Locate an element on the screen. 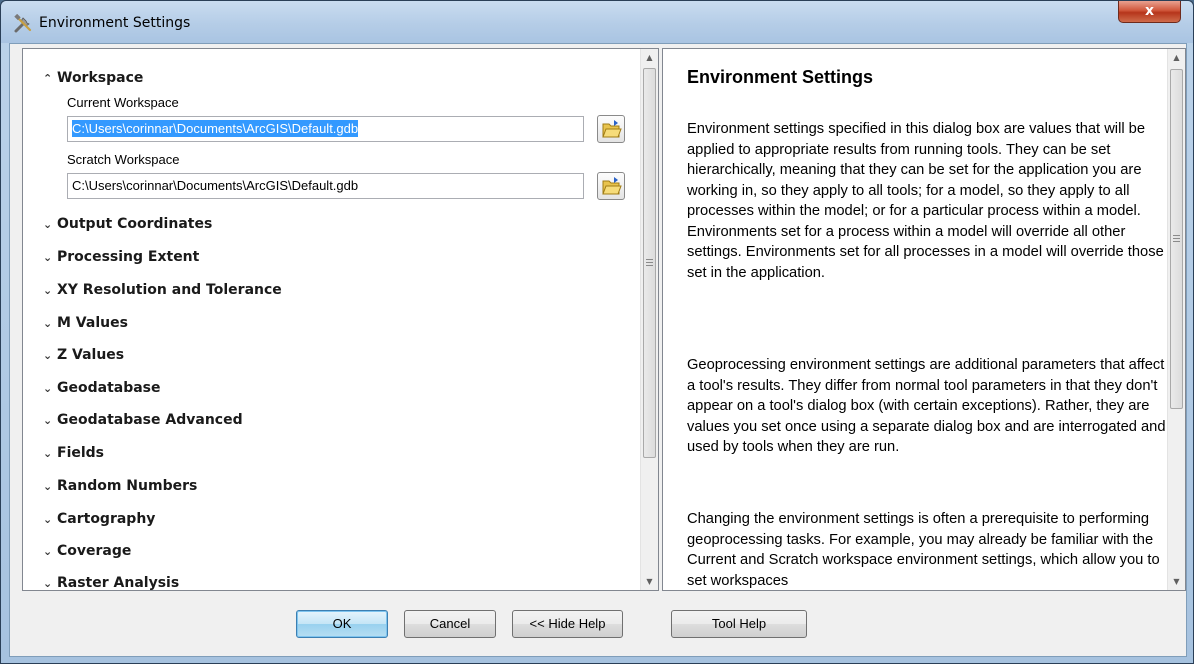  browse-scratch-workspace-button is located at coordinates (611, 186).